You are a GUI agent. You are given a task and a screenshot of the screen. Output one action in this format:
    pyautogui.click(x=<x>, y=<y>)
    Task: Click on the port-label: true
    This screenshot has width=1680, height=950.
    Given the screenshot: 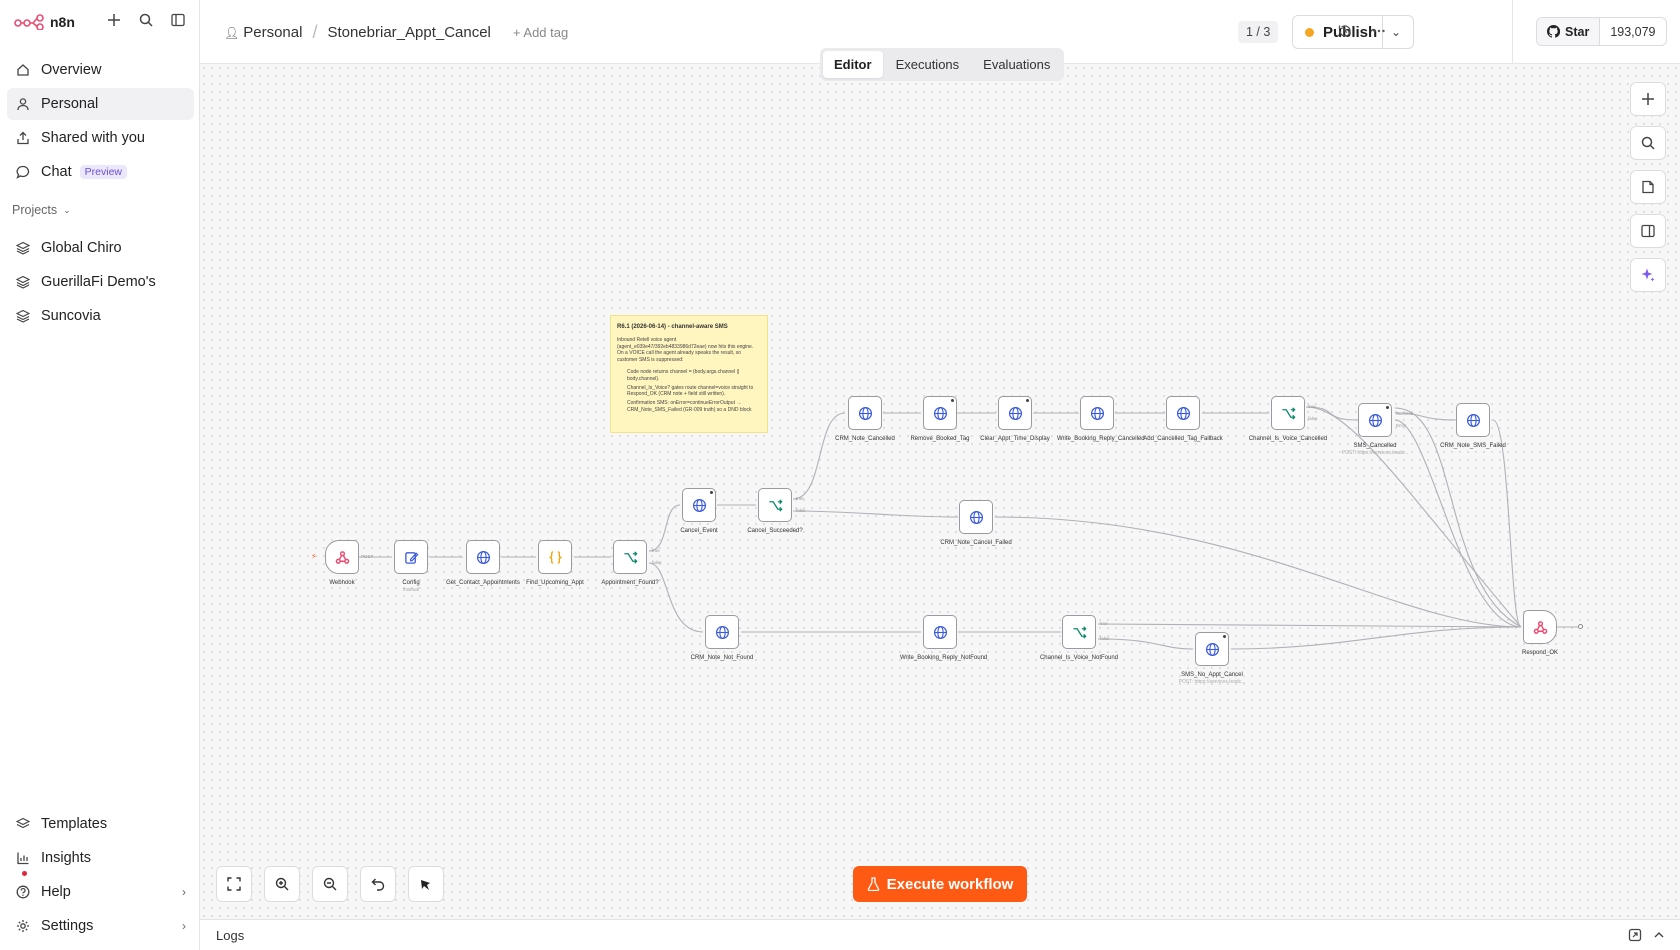 What is the action you would take?
    pyautogui.click(x=656, y=550)
    